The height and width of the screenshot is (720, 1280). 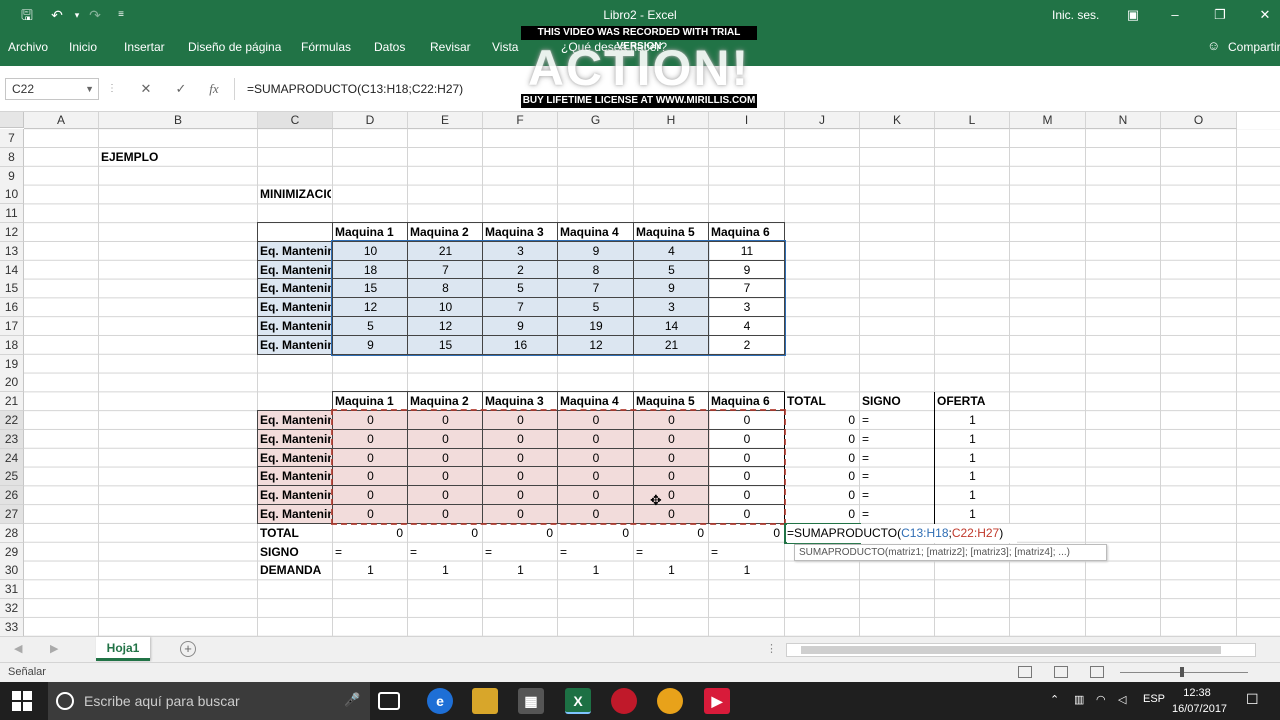 I want to click on row-header-9: 9, so click(x=12, y=176).